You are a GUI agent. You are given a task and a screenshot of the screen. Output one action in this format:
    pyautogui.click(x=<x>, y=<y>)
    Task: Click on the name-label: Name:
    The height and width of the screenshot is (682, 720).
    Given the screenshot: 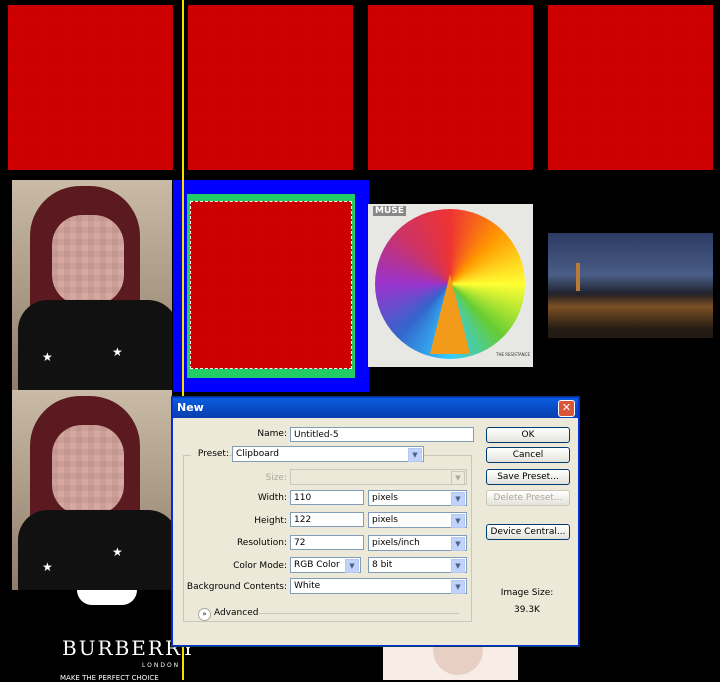 What is the action you would take?
    pyautogui.click(x=272, y=434)
    